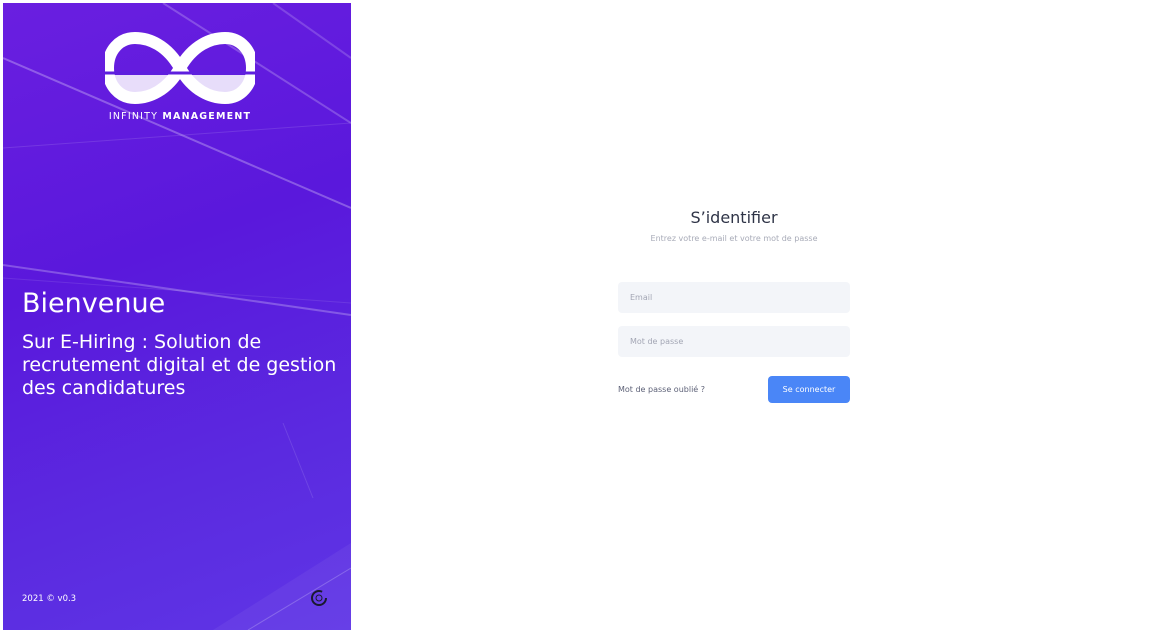  I want to click on loading-spinner-icon, so click(319, 598).